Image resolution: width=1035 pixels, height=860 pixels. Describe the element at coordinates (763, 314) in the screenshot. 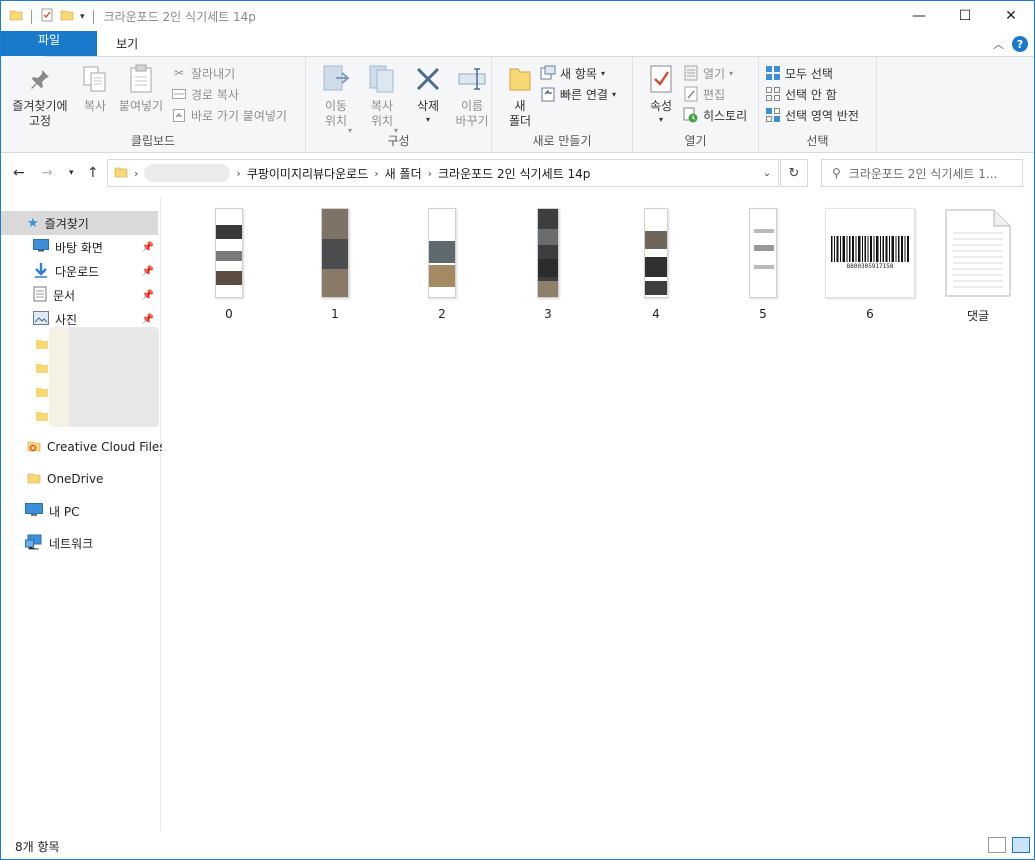

I see `file-name: 5` at that location.